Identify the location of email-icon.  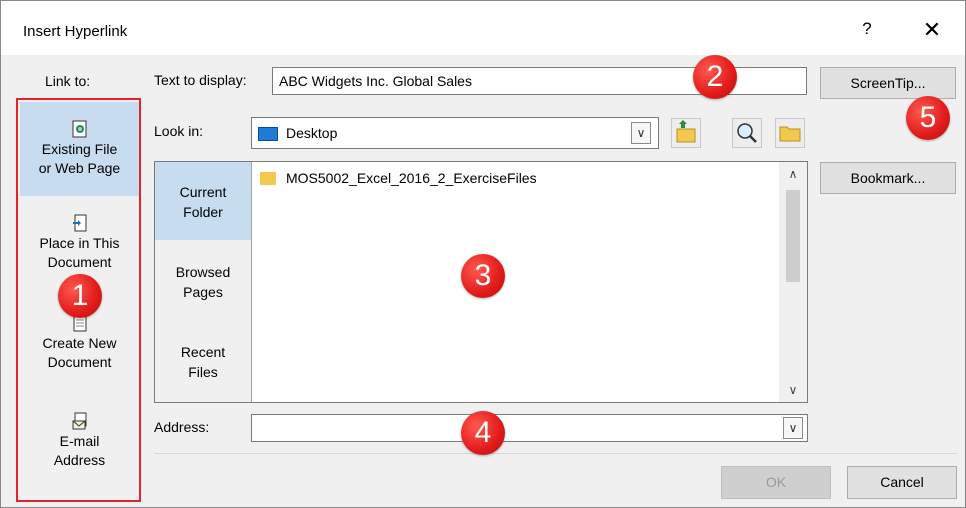
(80, 421).